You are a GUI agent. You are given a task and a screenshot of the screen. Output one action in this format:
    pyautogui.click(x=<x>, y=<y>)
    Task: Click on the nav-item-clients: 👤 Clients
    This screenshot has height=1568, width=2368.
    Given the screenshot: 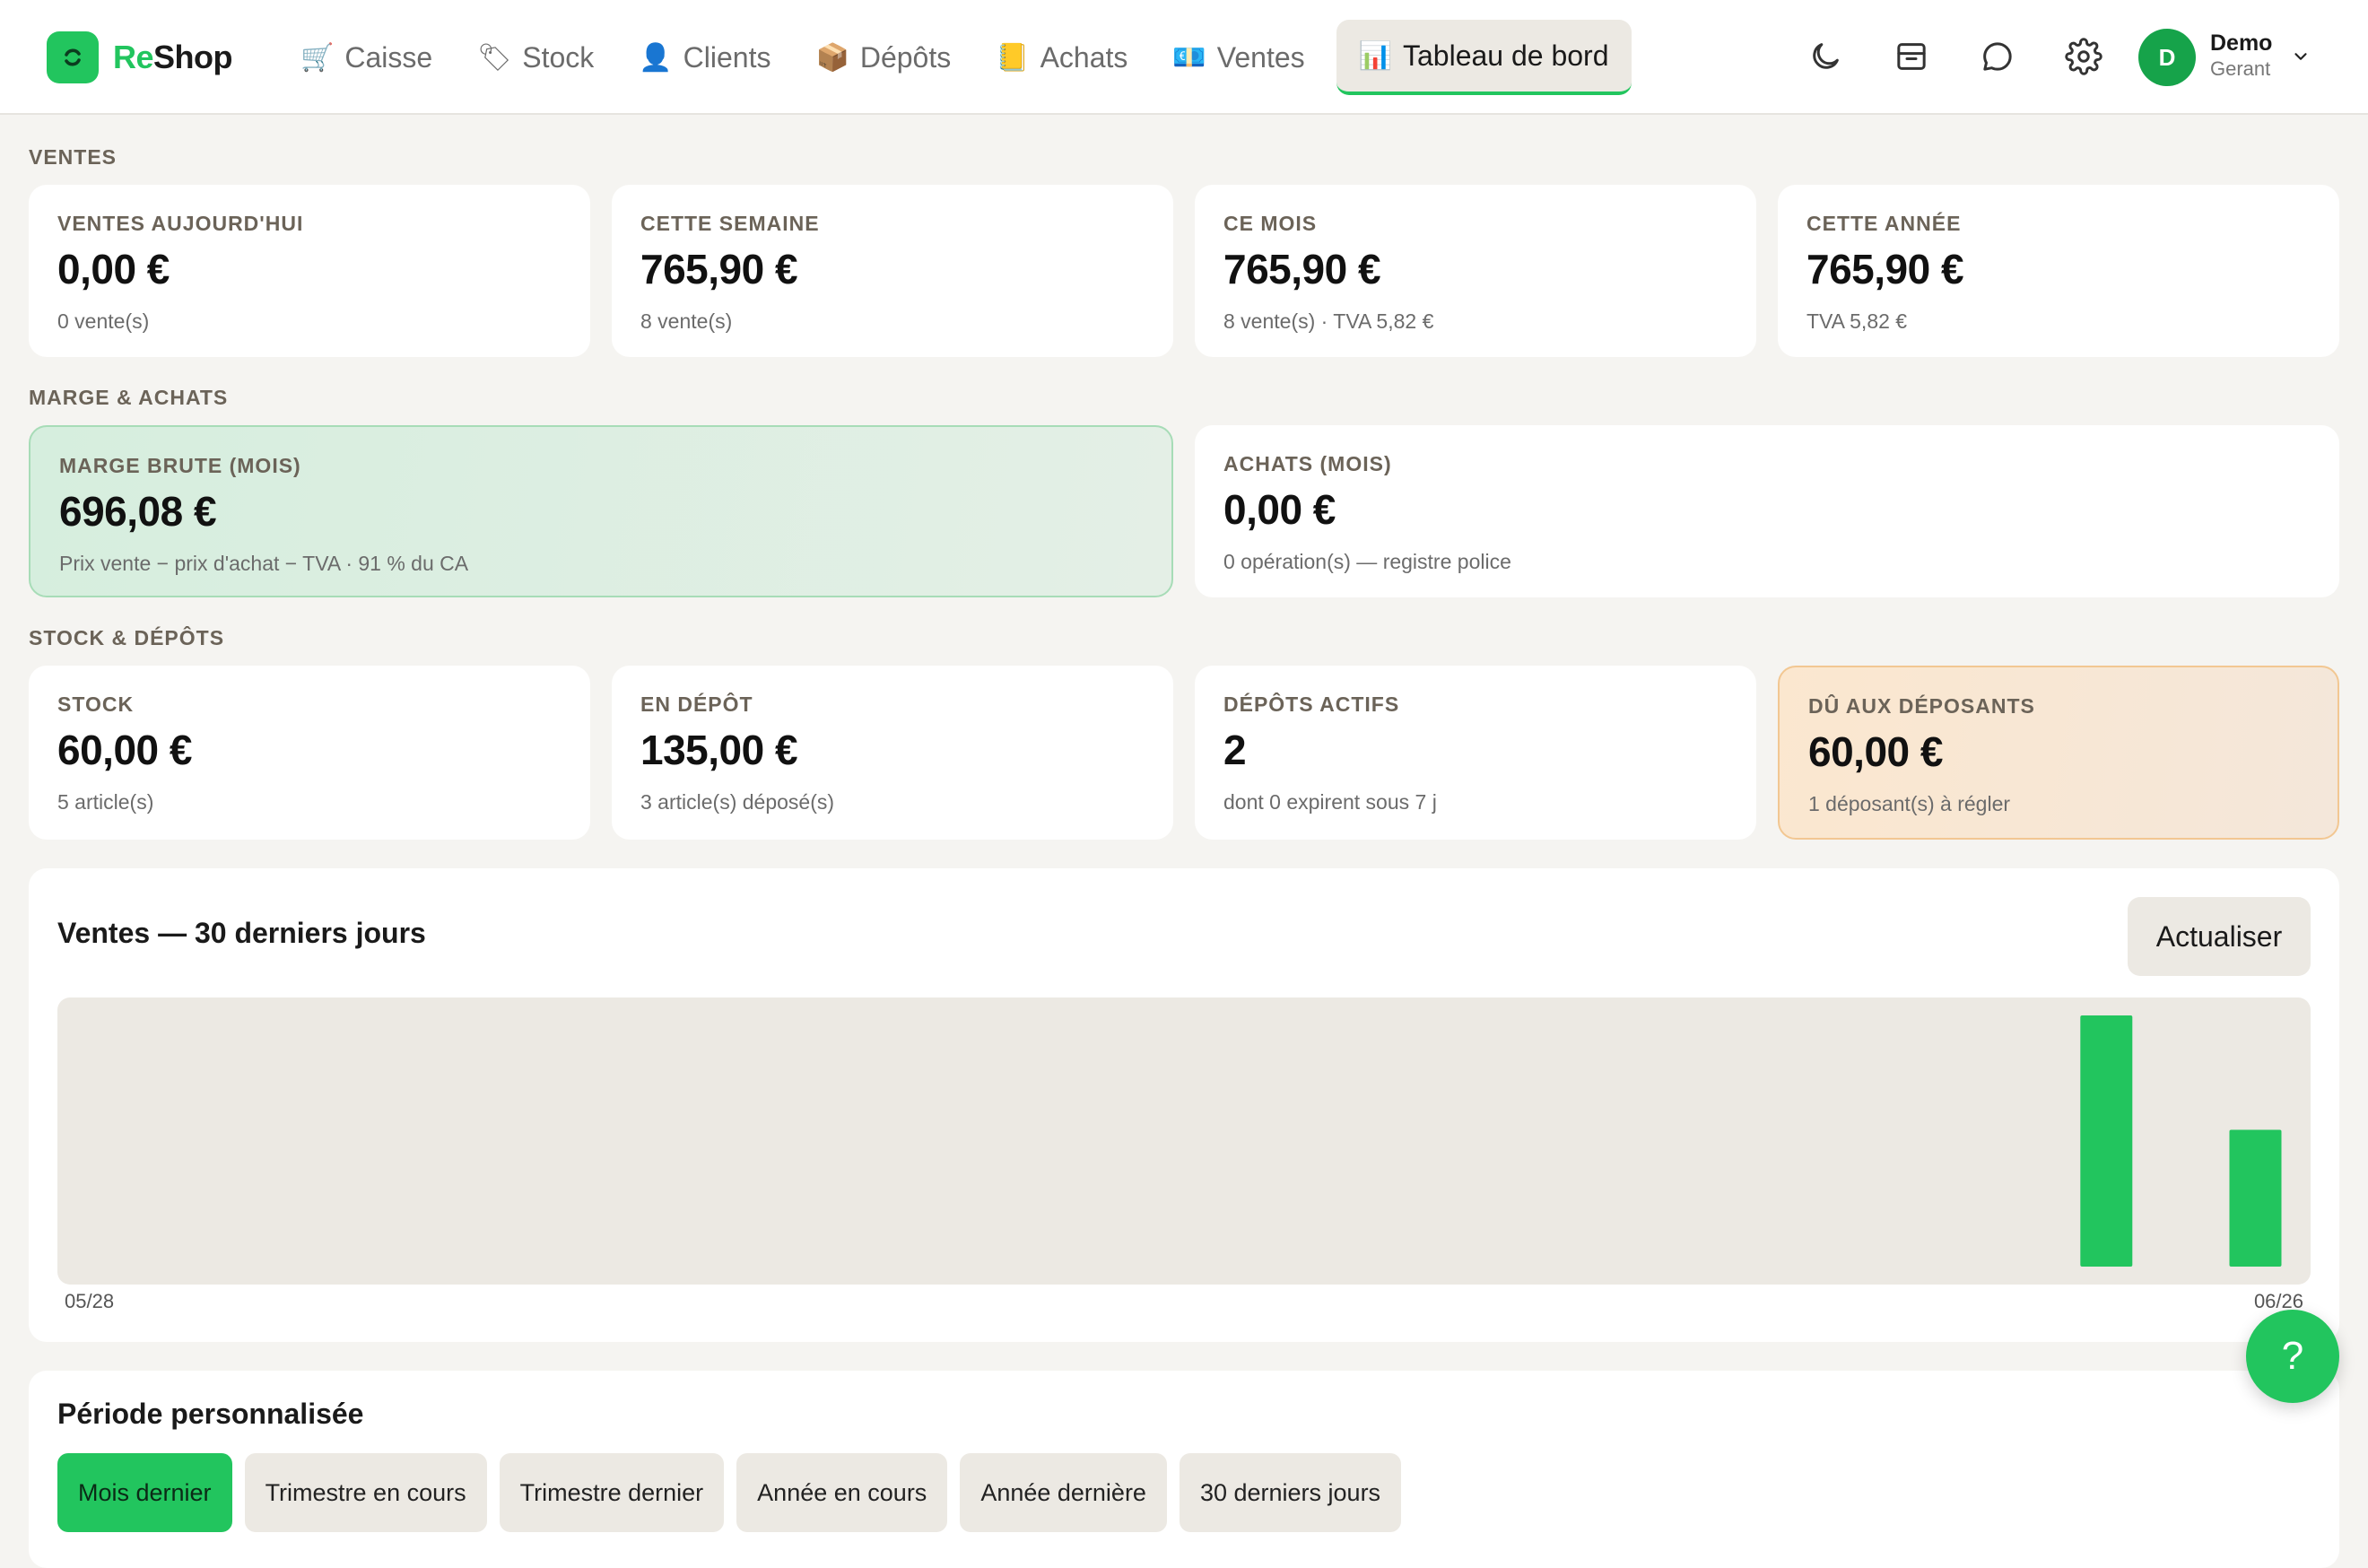 What is the action you would take?
    pyautogui.click(x=704, y=58)
    